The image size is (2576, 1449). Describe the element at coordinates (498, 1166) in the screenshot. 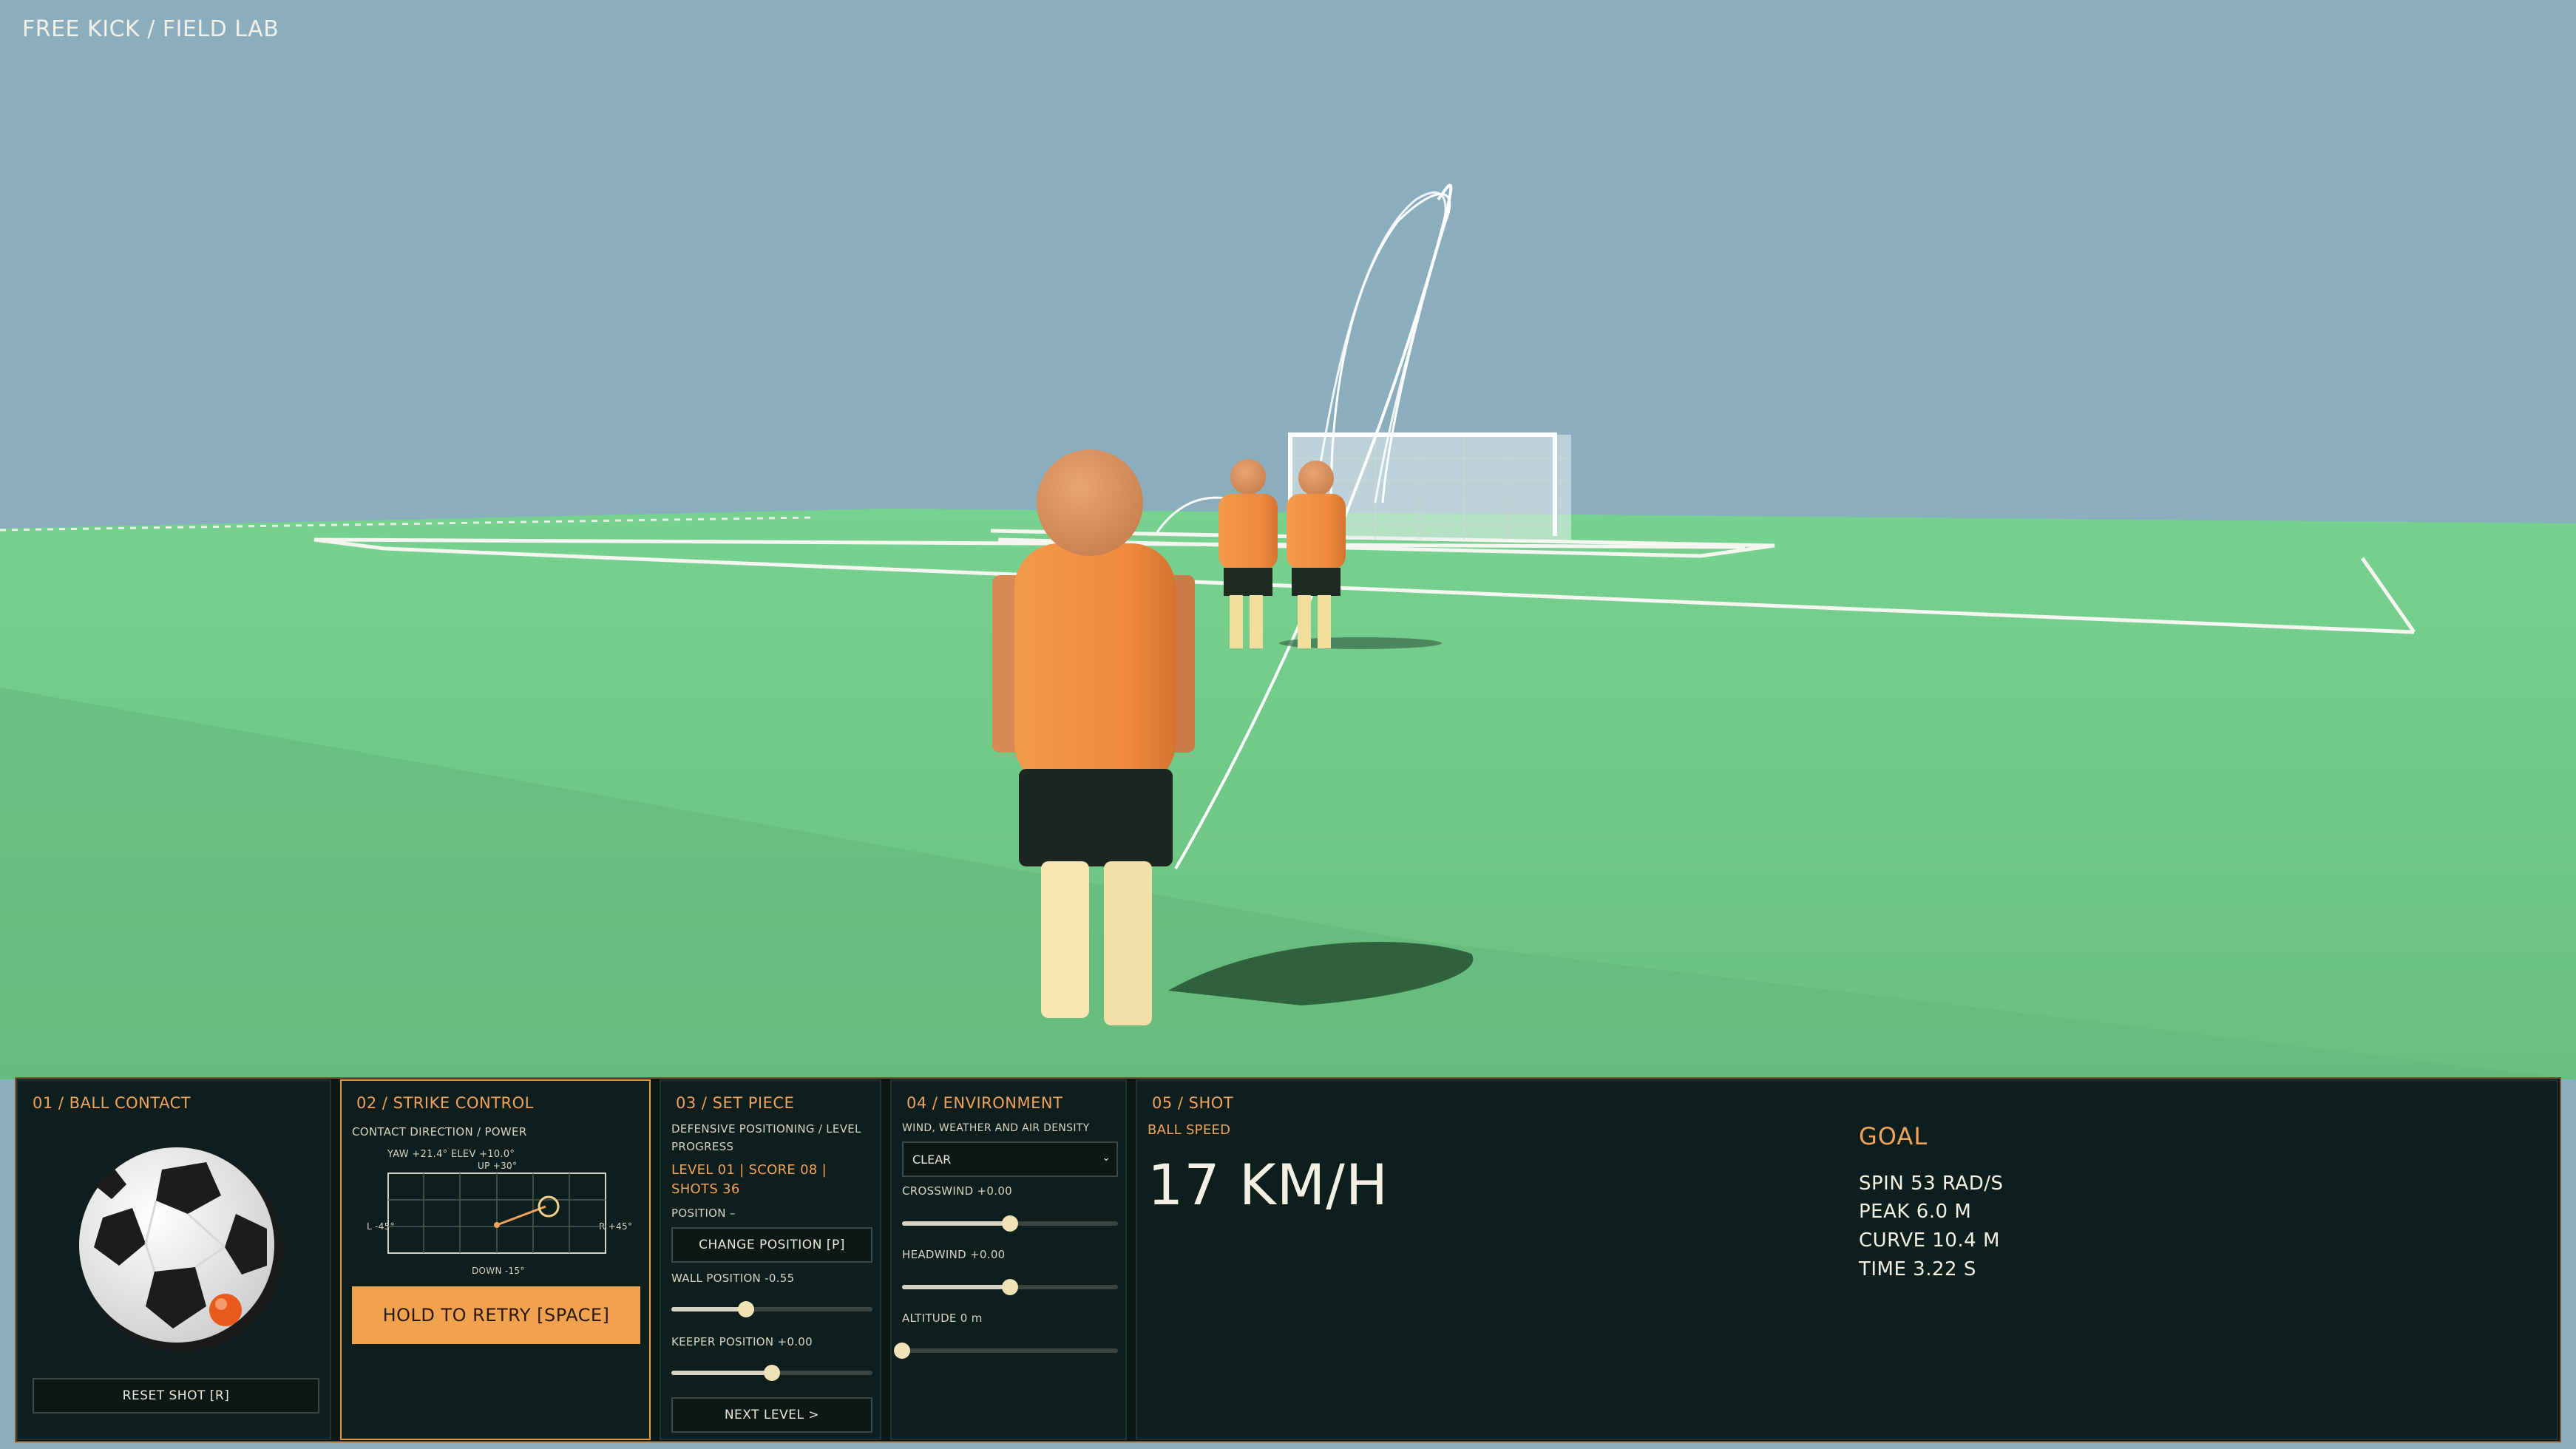

I see `aim-up-label: UP +30°` at that location.